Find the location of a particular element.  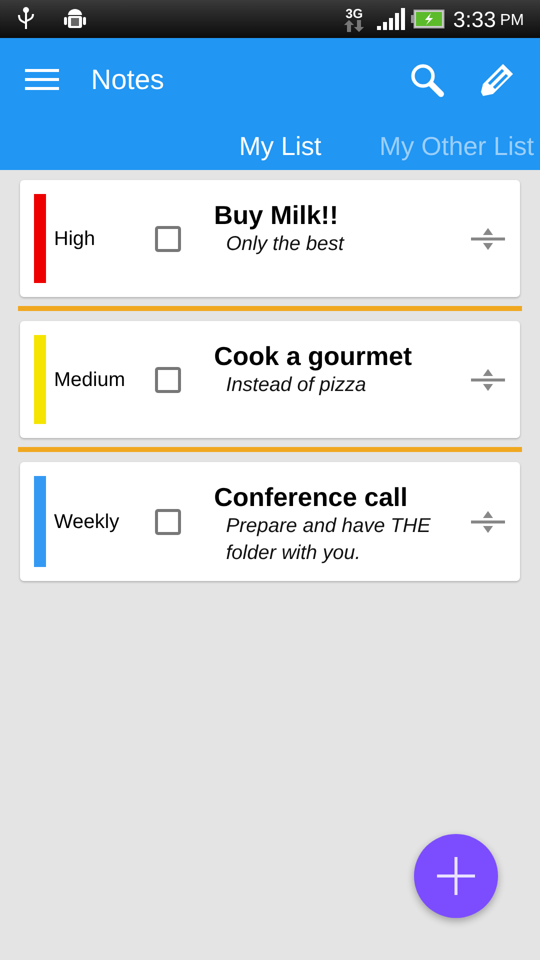

search-icon is located at coordinates (427, 80).